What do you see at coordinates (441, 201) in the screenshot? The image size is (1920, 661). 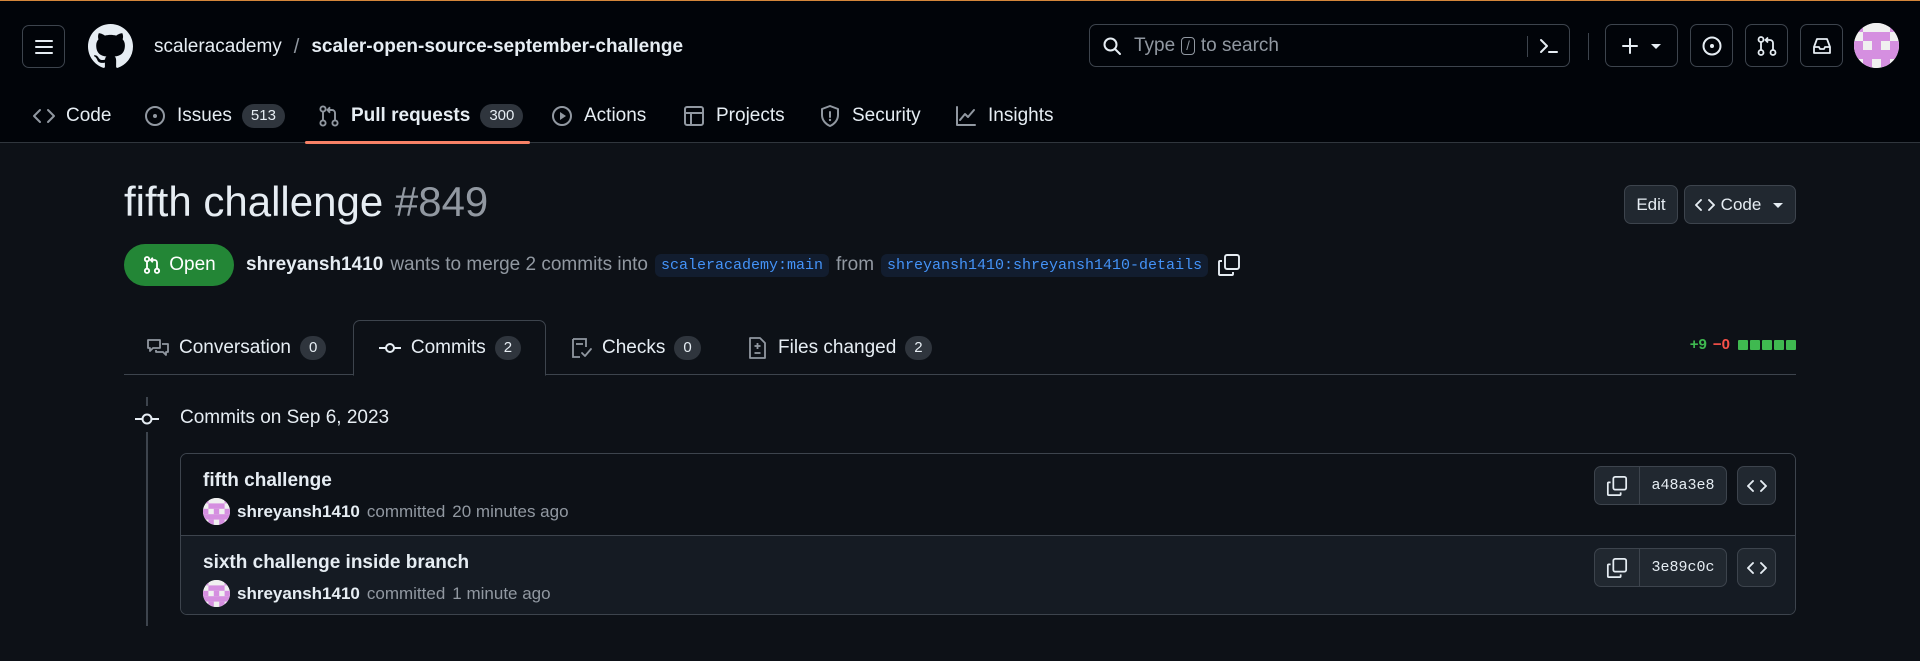 I see `pr-number: #849` at bounding box center [441, 201].